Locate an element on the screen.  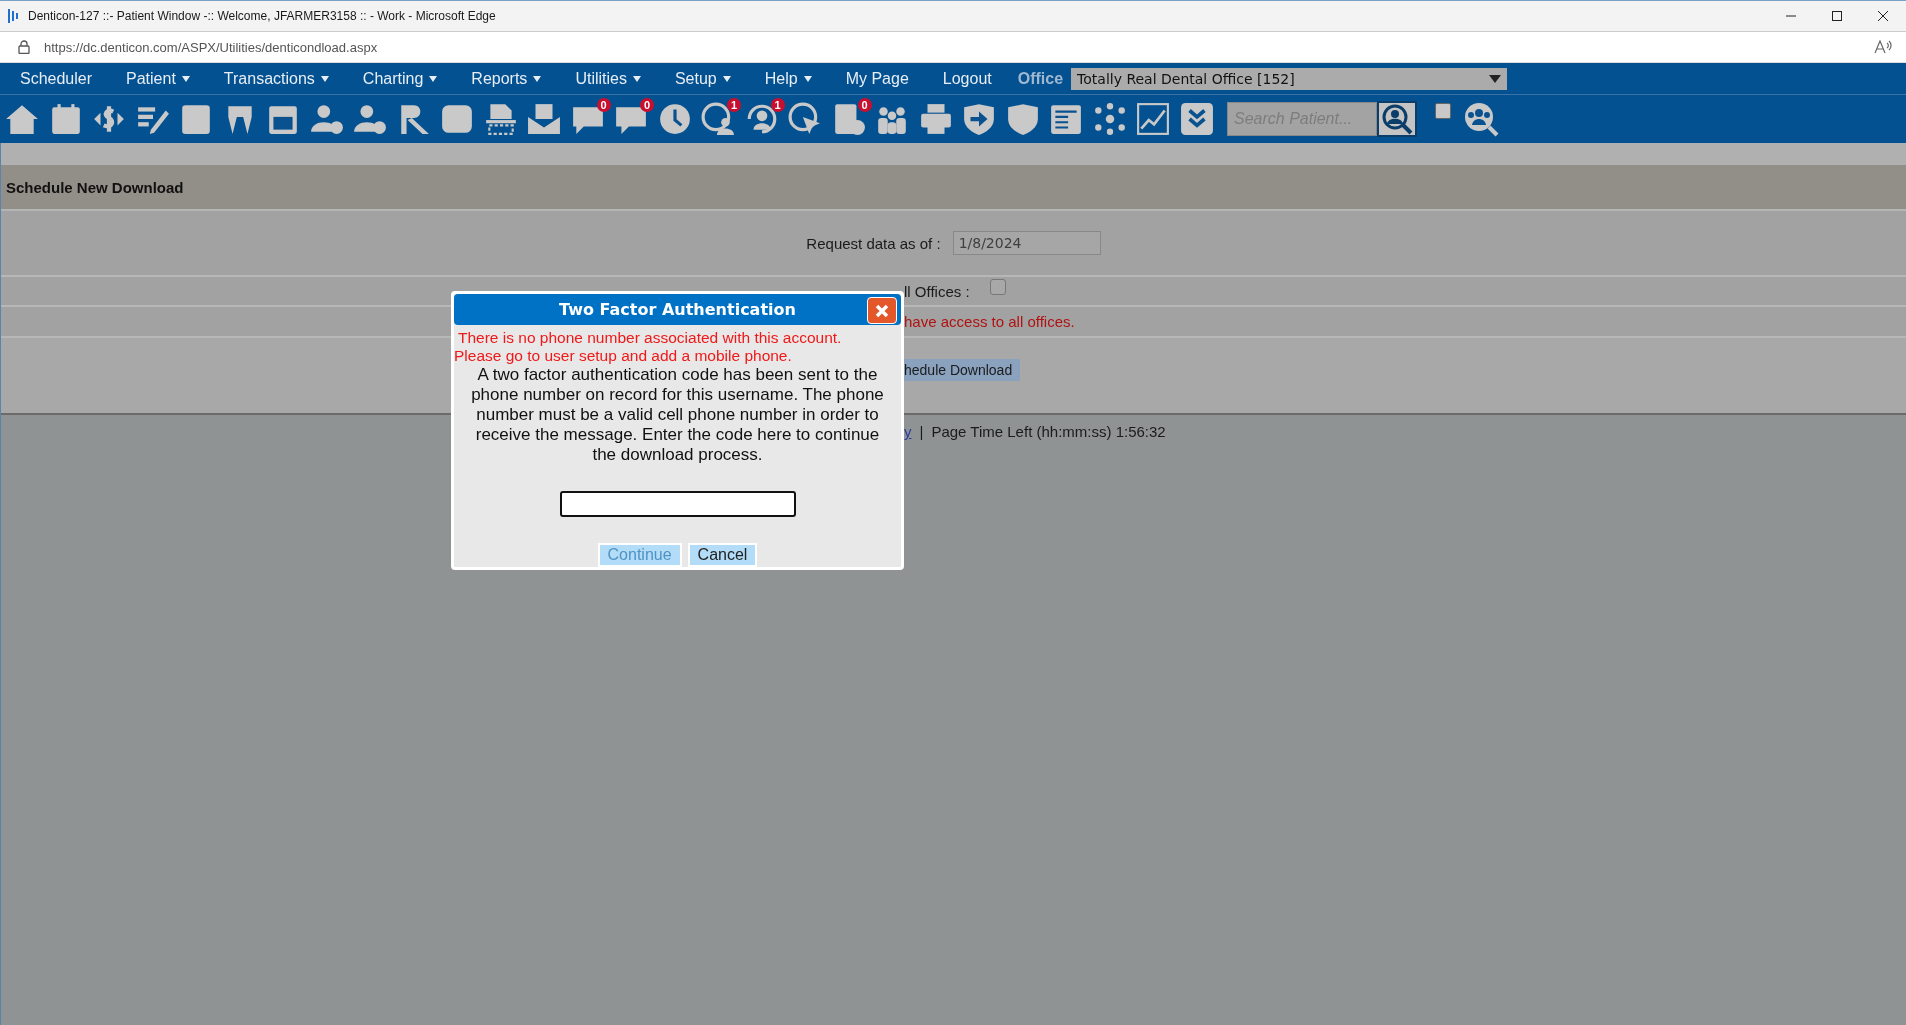
shield-arrow-icon is located at coordinates (979, 119).